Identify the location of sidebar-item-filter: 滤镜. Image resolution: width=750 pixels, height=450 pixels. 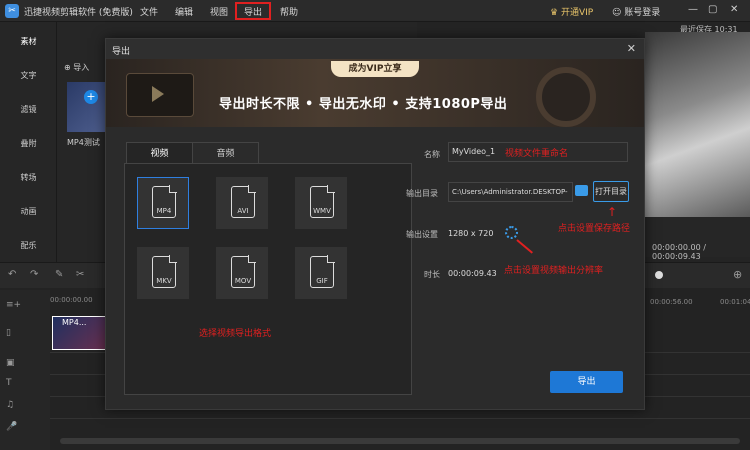
(28, 109).